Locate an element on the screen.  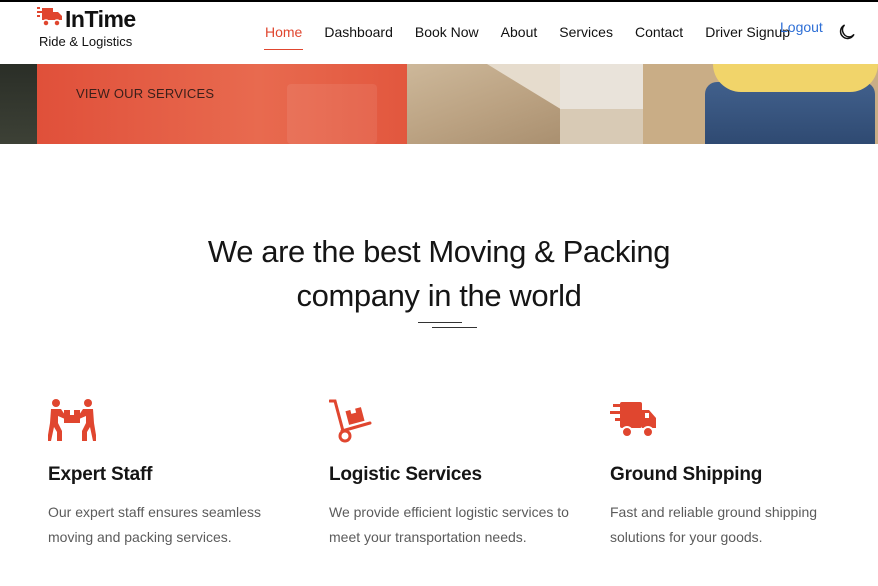
truck-icon is located at coordinates (50, 19).